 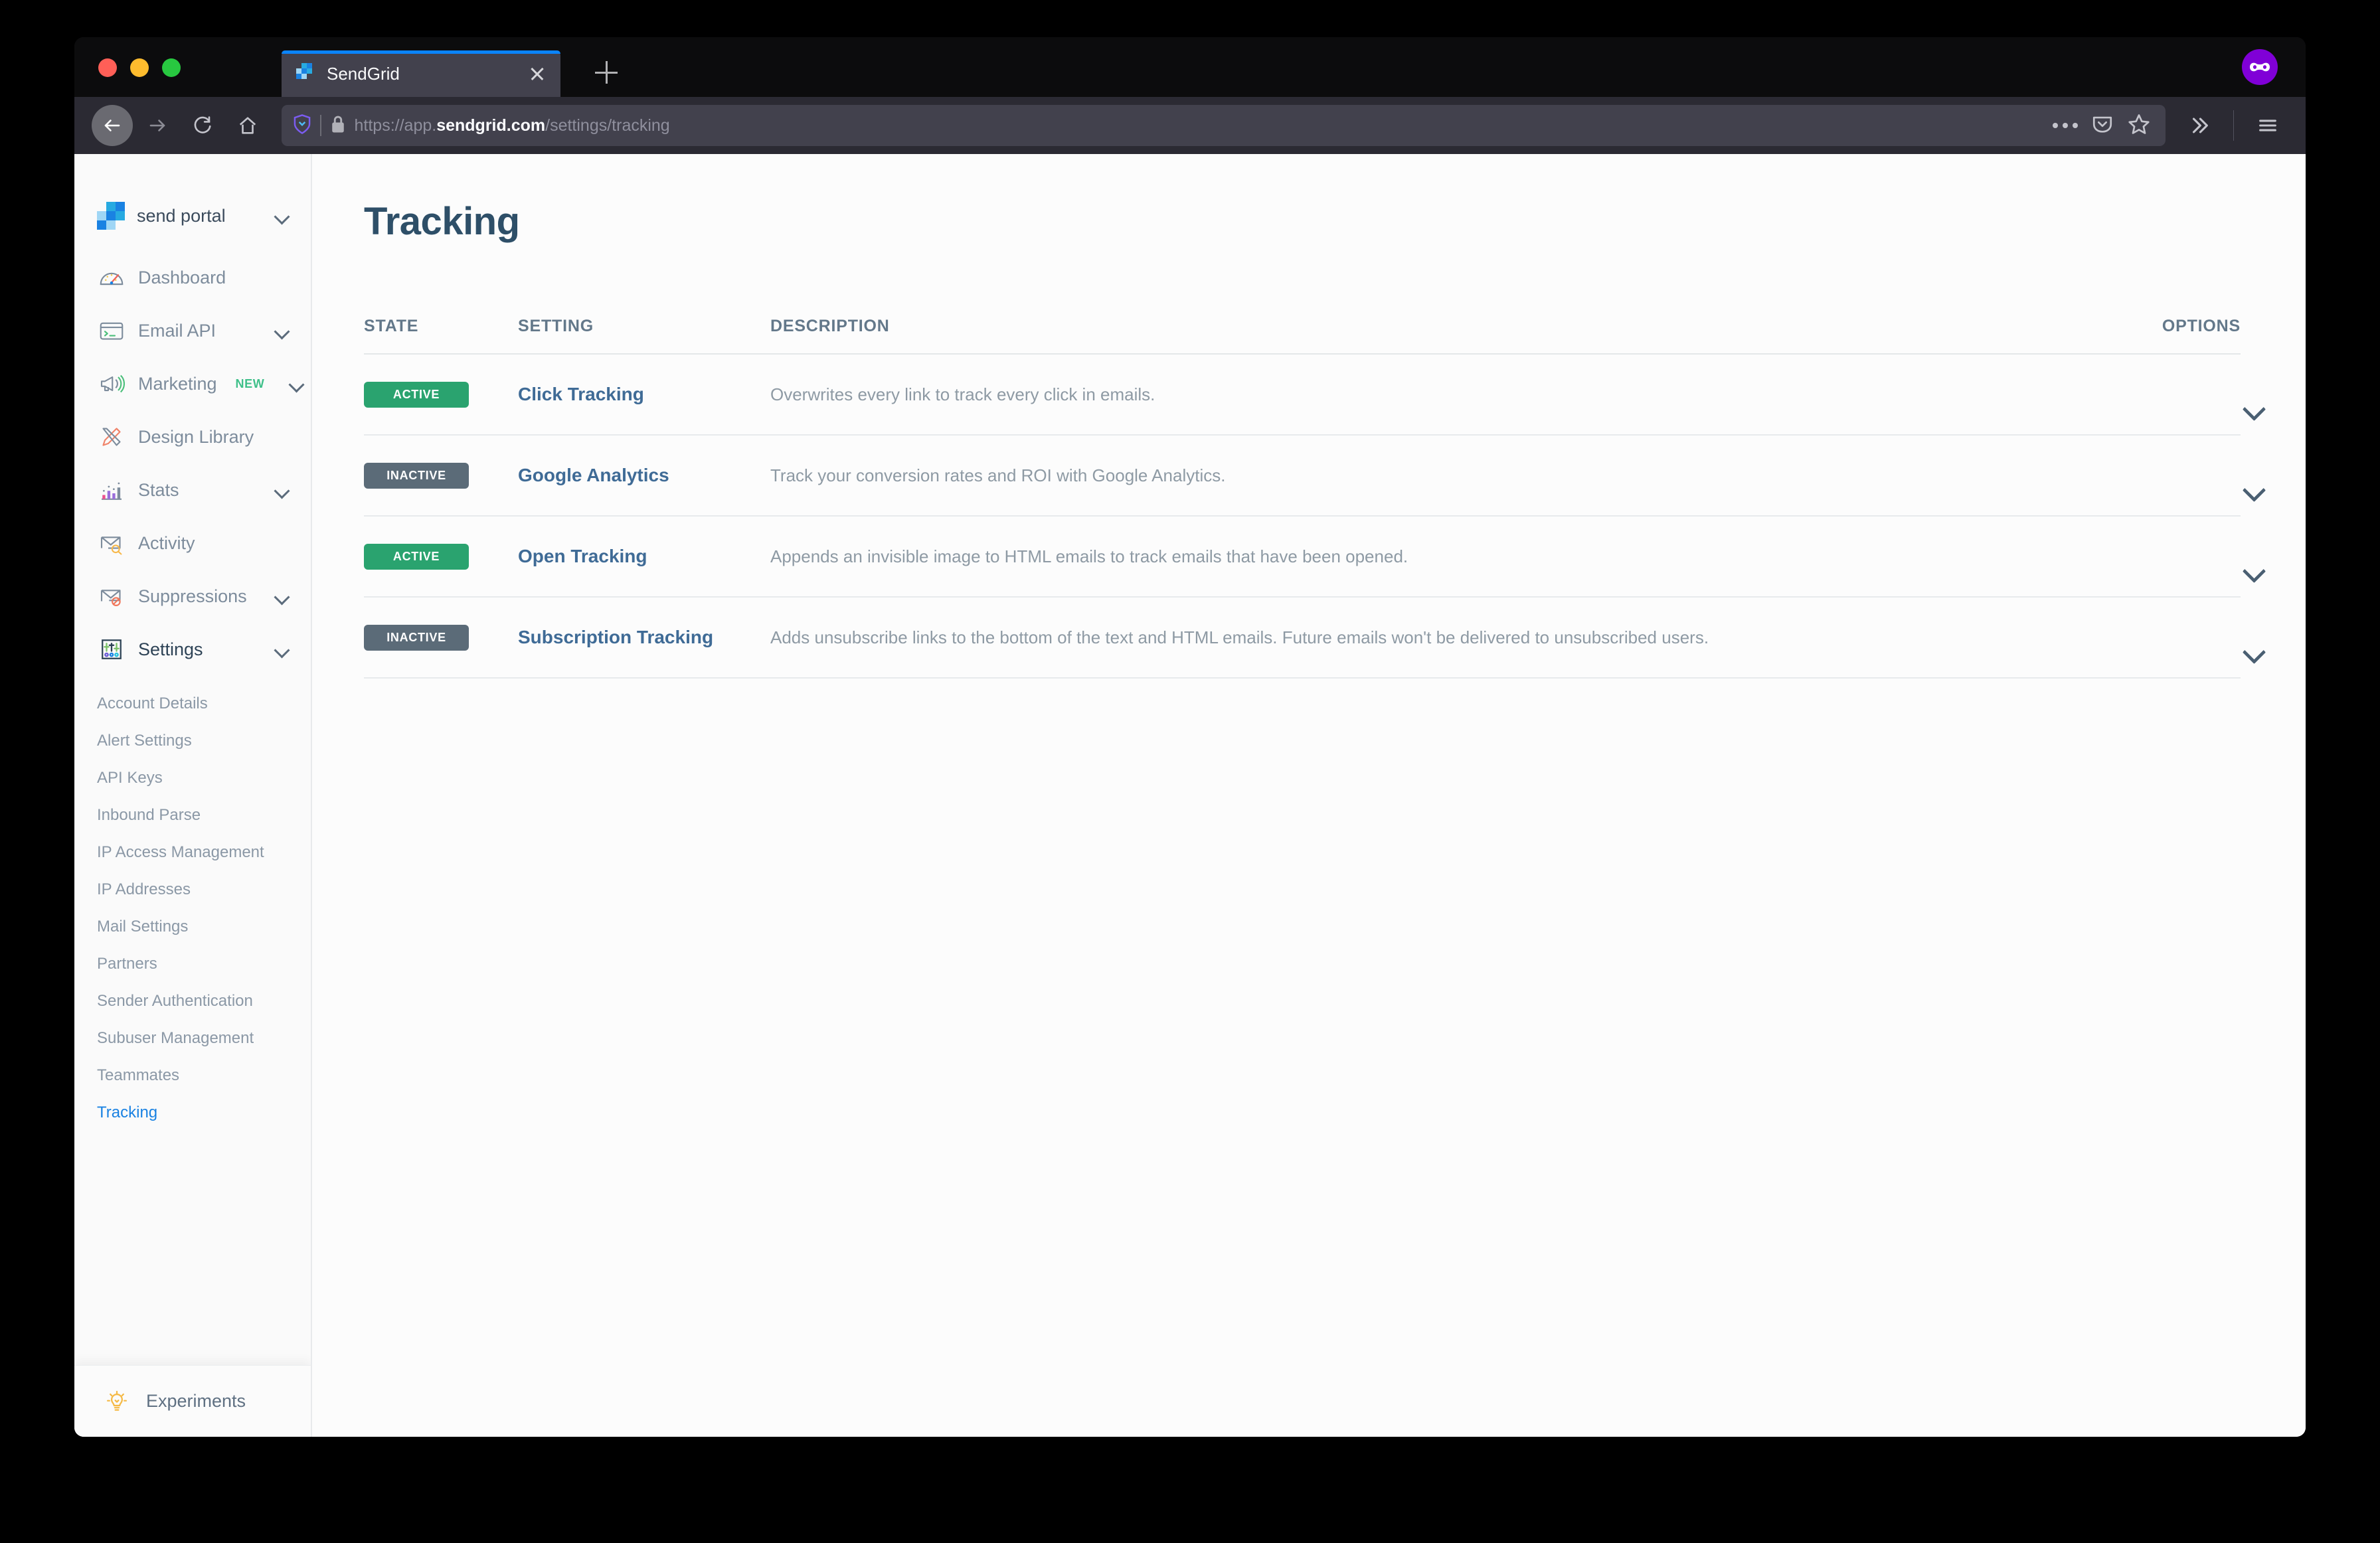 I want to click on setting-cell: Google Analytics, so click(x=644, y=475).